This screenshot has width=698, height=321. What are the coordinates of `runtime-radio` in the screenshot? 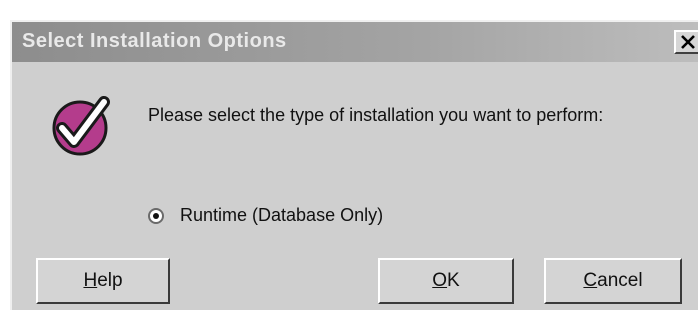 It's located at (156, 216).